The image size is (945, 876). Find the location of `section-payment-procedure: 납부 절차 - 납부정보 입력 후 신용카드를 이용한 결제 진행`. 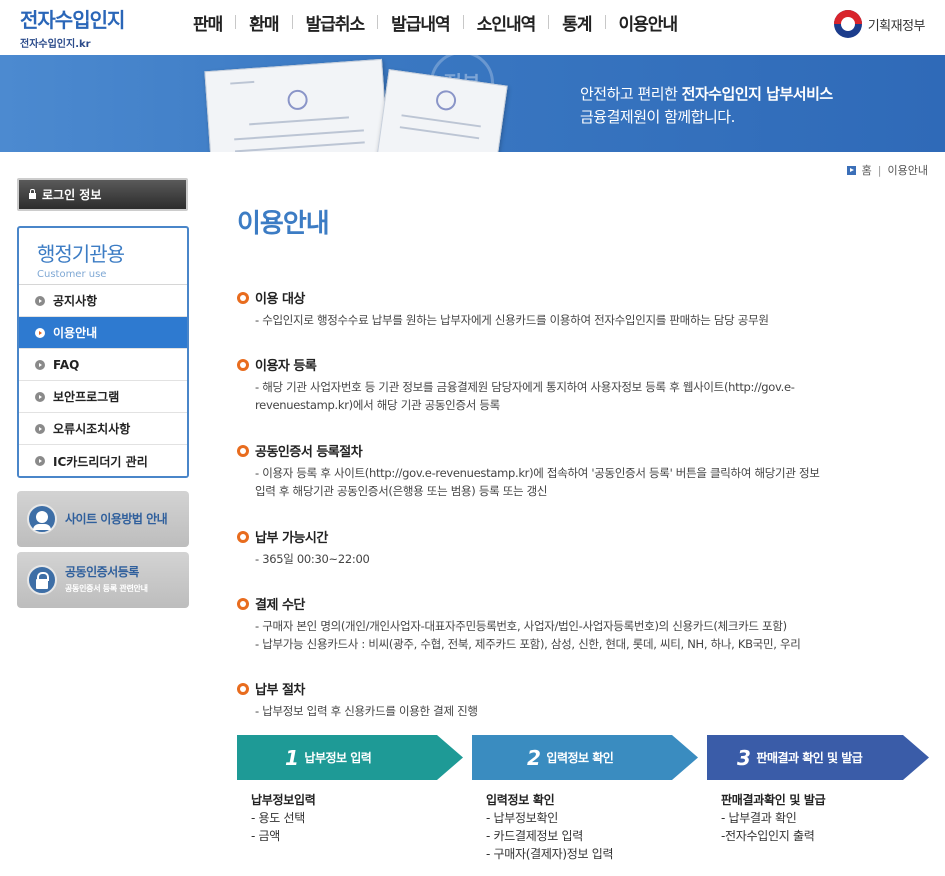

section-payment-procedure: 납부 절차 - 납부정보 입력 후 신용카드를 이용한 결제 진행 is located at coordinates (587, 699).